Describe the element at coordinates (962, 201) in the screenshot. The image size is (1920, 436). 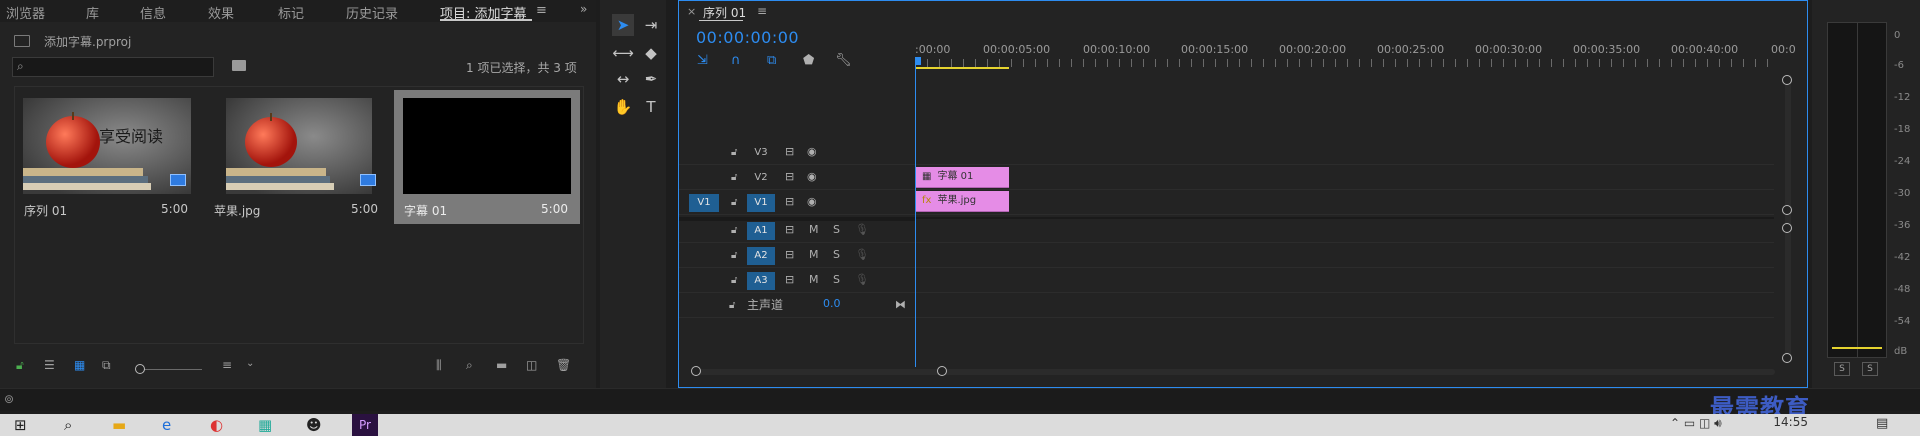
I see `clip-image: fx 苹果.jpg` at that location.